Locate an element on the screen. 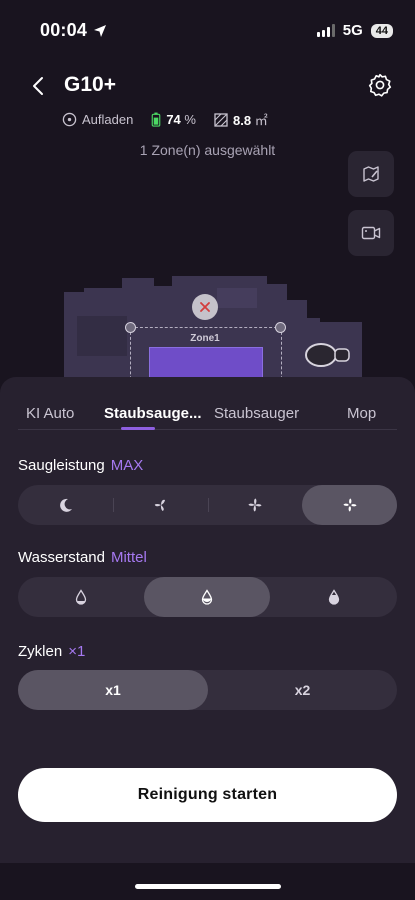  charging-dock-icon is located at coordinates (69, 119).